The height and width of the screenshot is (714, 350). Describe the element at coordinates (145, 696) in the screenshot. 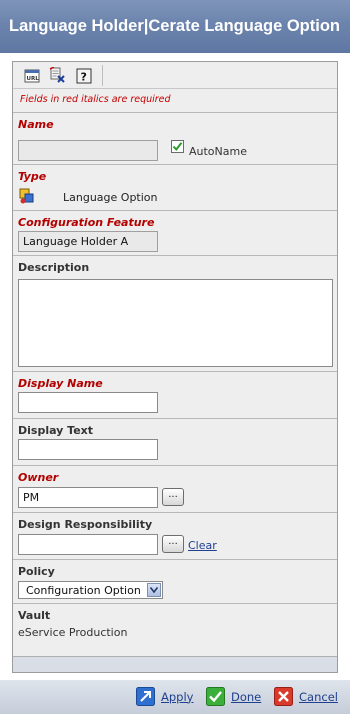

I see `apply-icon` at that location.